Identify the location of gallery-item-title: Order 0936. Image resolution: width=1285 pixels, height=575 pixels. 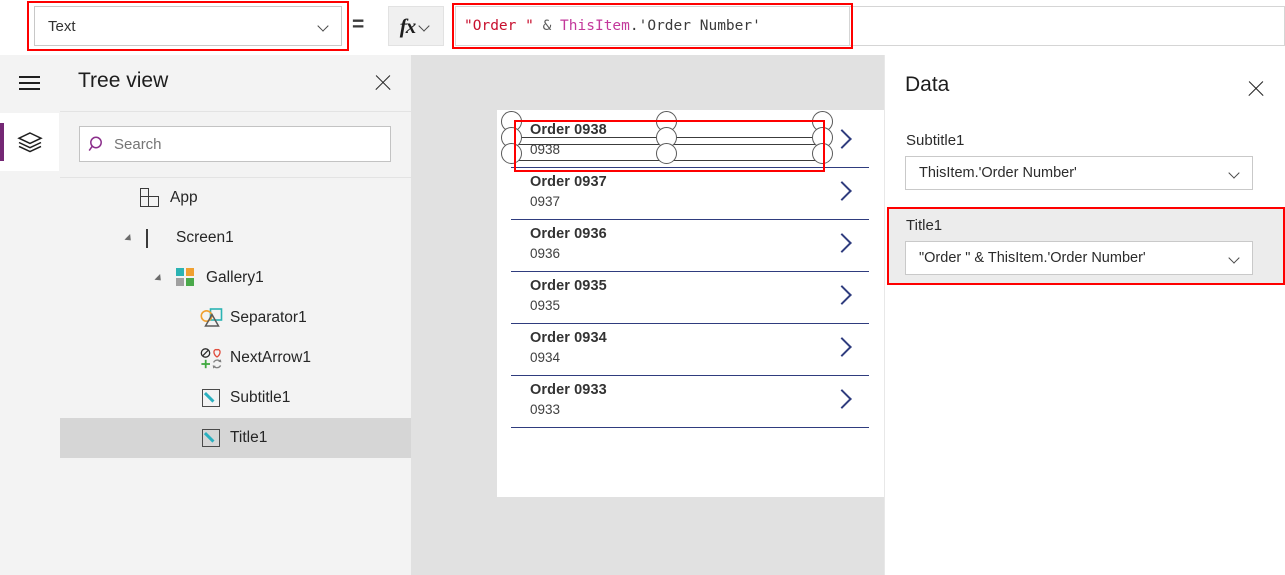
(568, 234).